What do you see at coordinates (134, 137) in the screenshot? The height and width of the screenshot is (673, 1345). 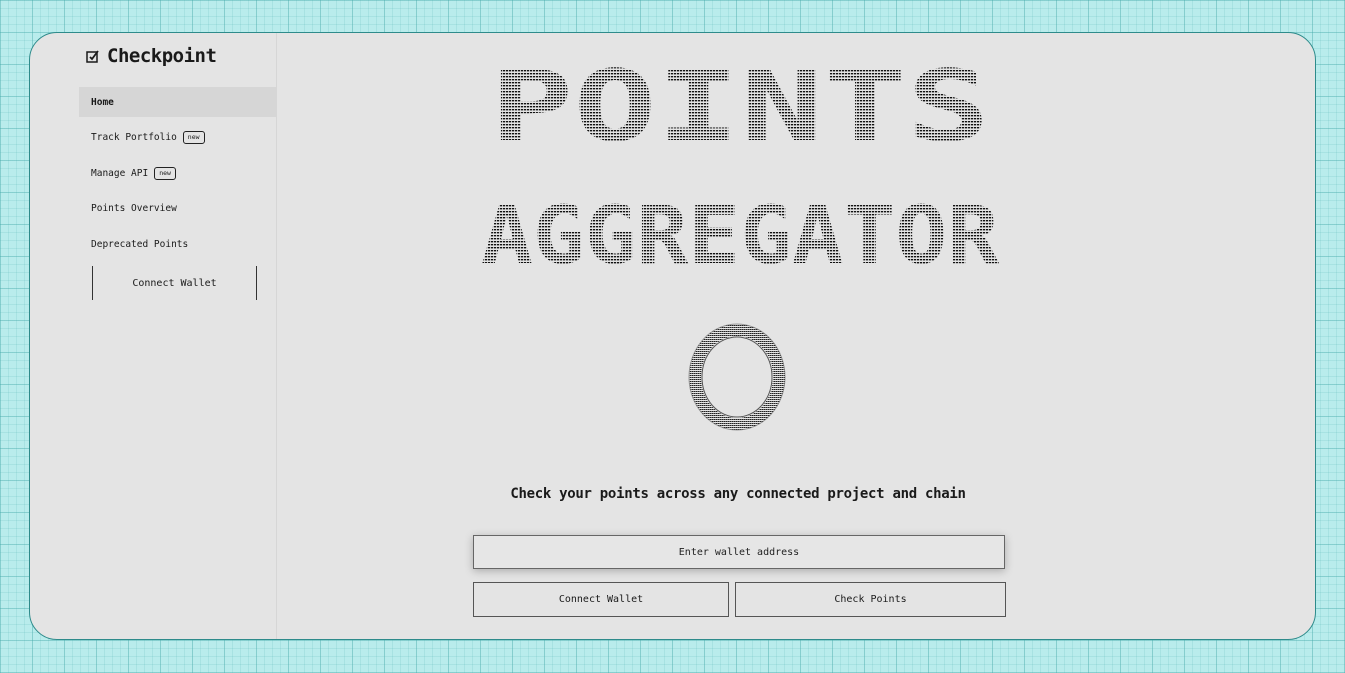 I see `sidebar-item-label: Track Portfolio` at bounding box center [134, 137].